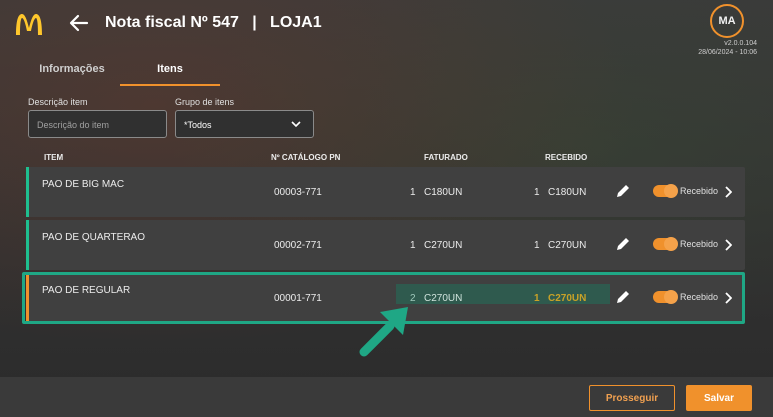  Describe the element at coordinates (298, 245) in the screenshot. I see `item-catalog: 00002-771` at that location.